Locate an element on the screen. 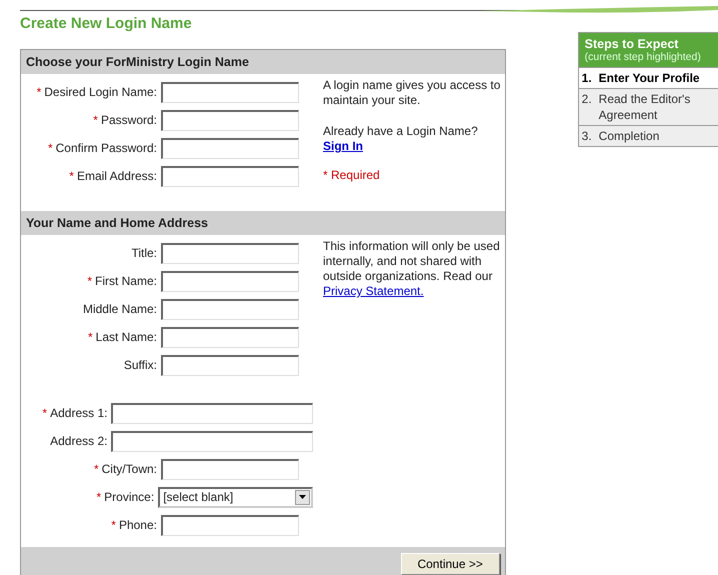 This screenshot has height=575, width=718. steps-title: Steps to Expect is located at coordinates (632, 44).